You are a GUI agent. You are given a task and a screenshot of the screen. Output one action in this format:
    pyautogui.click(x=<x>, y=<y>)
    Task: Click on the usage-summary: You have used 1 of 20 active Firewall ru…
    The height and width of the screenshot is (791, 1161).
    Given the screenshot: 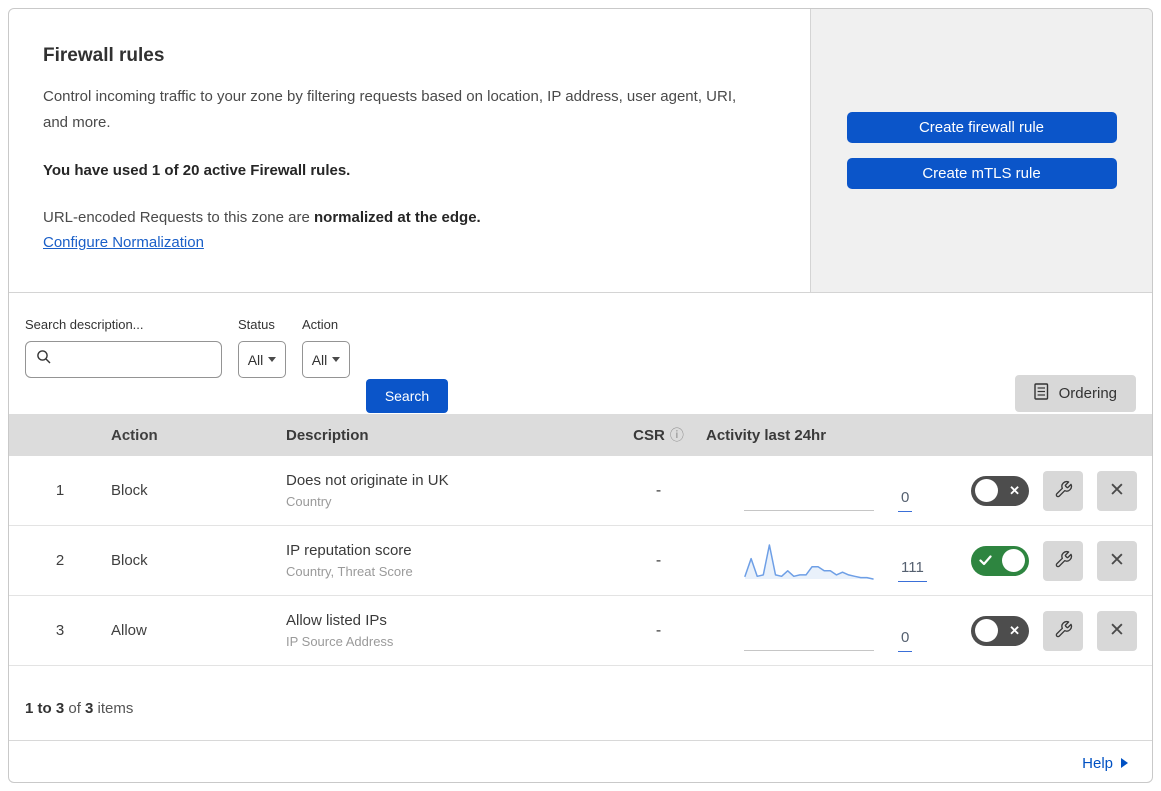 What is the action you would take?
    pyautogui.click(x=197, y=170)
    